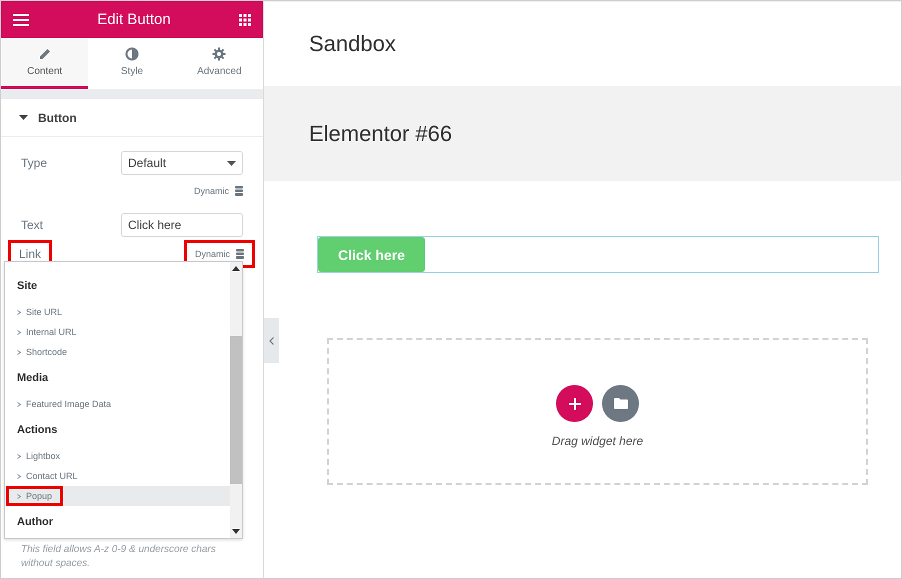  Describe the element at coordinates (47, 476) in the screenshot. I see `dropdown-option: Contact URL` at that location.